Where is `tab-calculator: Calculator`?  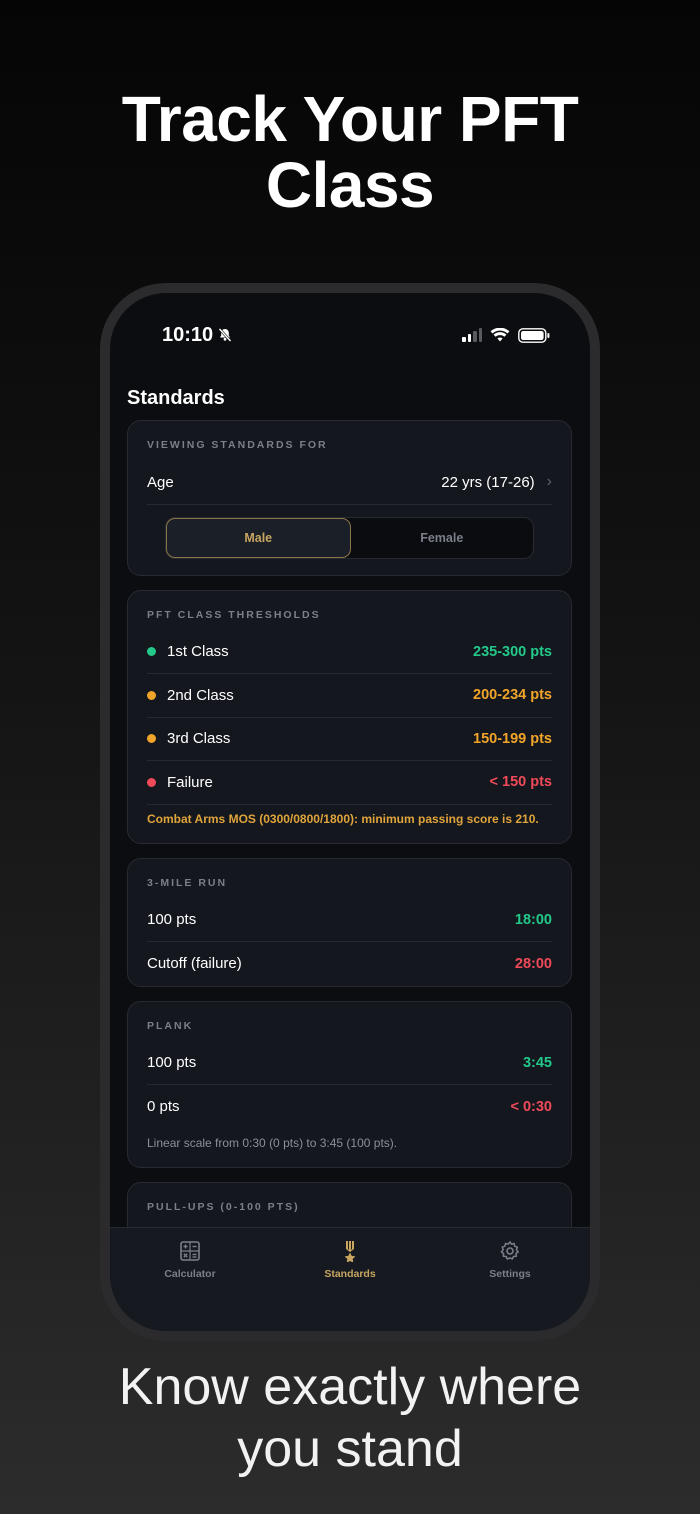
tab-calculator: Calculator is located at coordinates (190, 1285).